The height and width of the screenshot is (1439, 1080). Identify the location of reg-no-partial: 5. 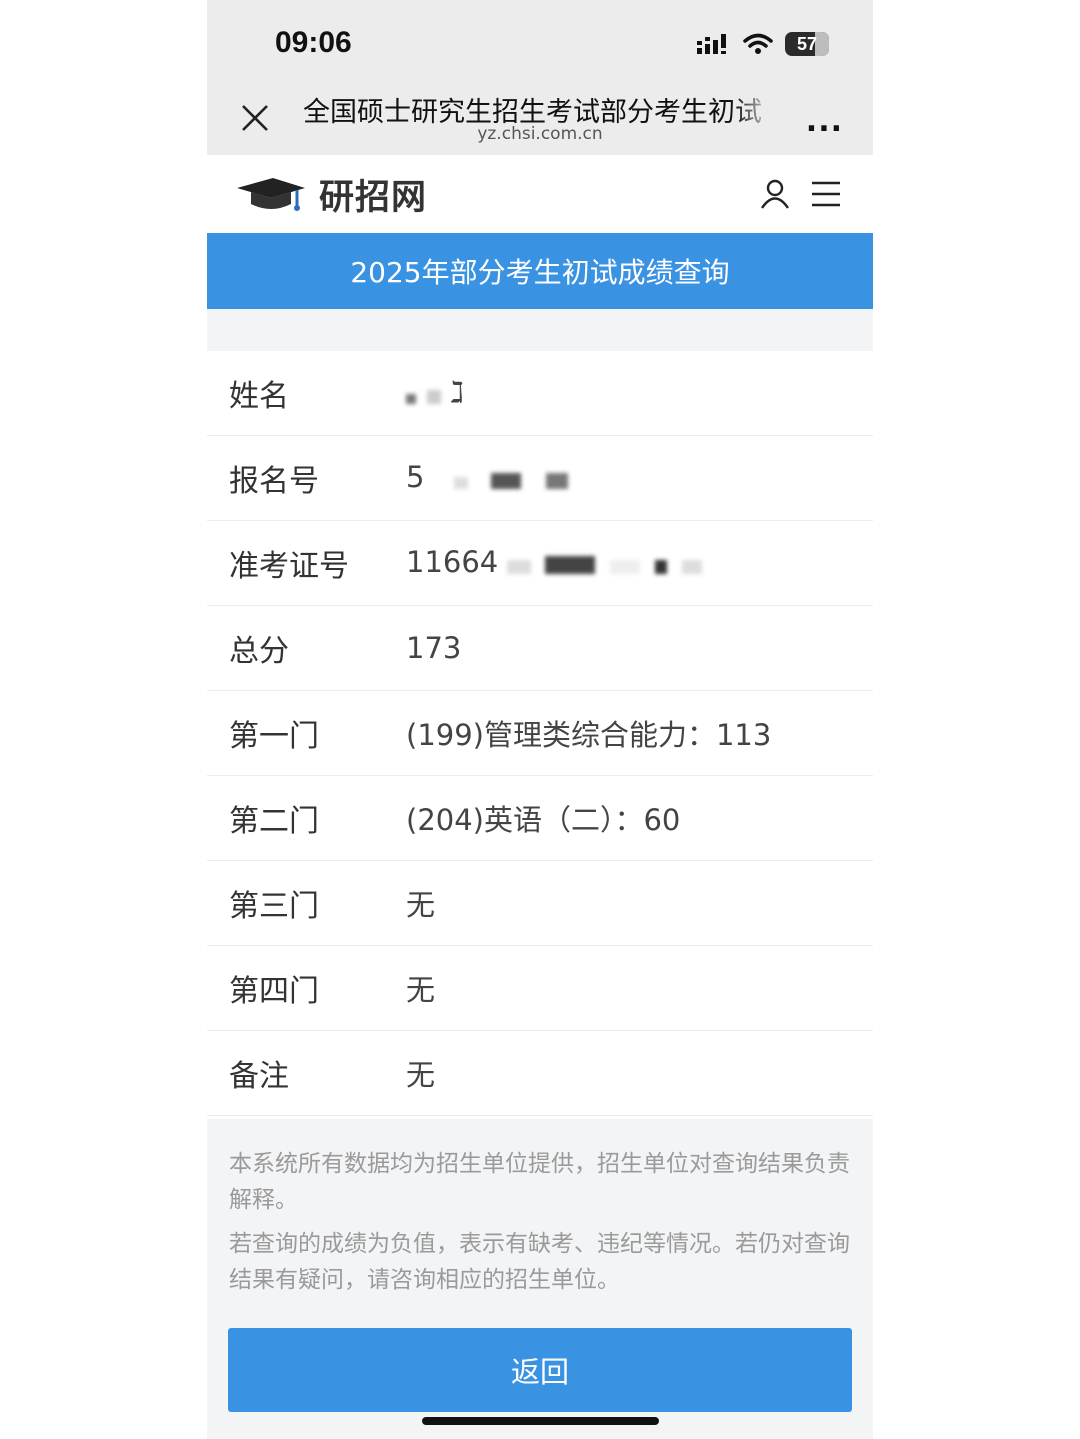
(415, 477).